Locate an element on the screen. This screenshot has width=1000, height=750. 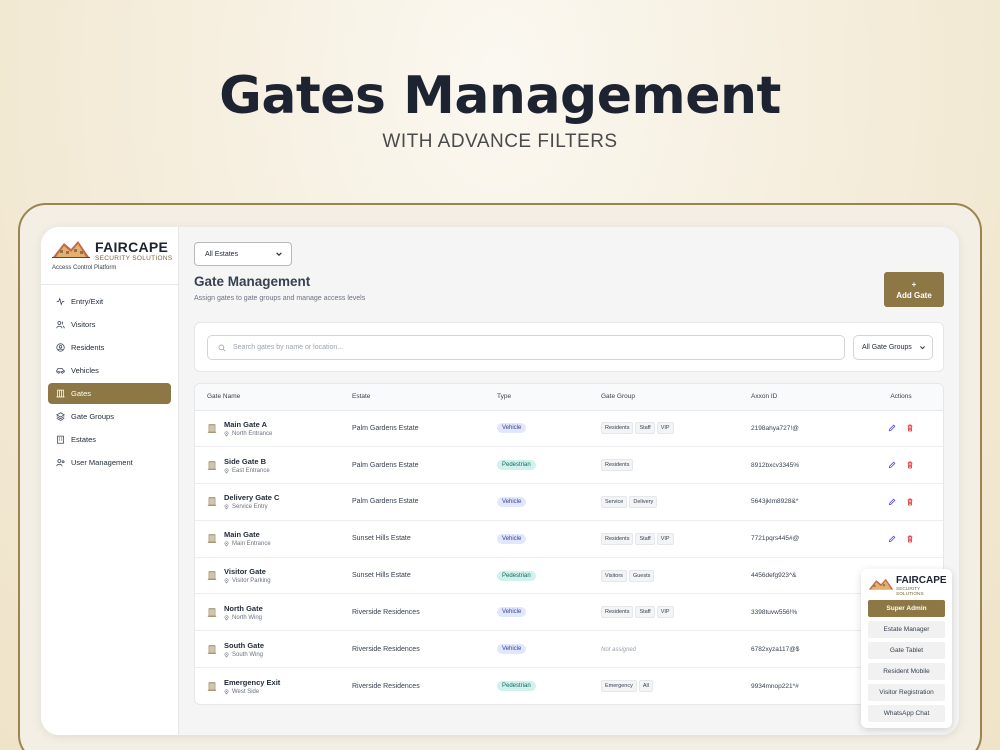
portal-option-visitor-registration: Visitor Registration is located at coordinates (906, 692).